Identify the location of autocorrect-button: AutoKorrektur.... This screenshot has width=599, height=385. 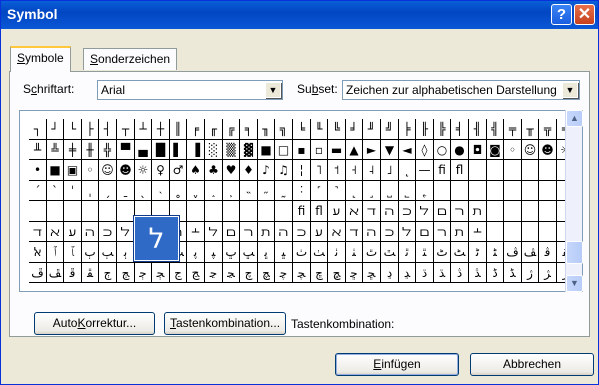
(94, 323).